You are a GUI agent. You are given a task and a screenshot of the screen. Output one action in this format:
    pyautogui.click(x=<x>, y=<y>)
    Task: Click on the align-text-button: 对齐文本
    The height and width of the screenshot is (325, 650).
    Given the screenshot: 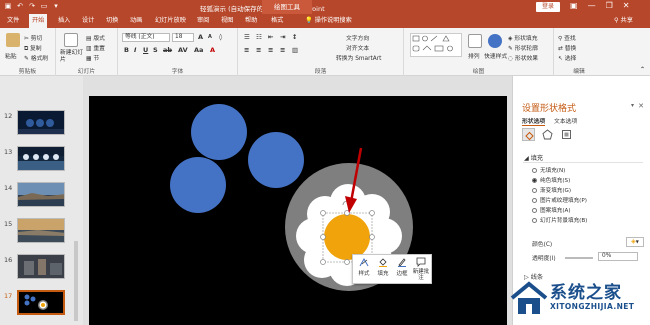 What is the action you would take?
    pyautogui.click(x=357, y=47)
    